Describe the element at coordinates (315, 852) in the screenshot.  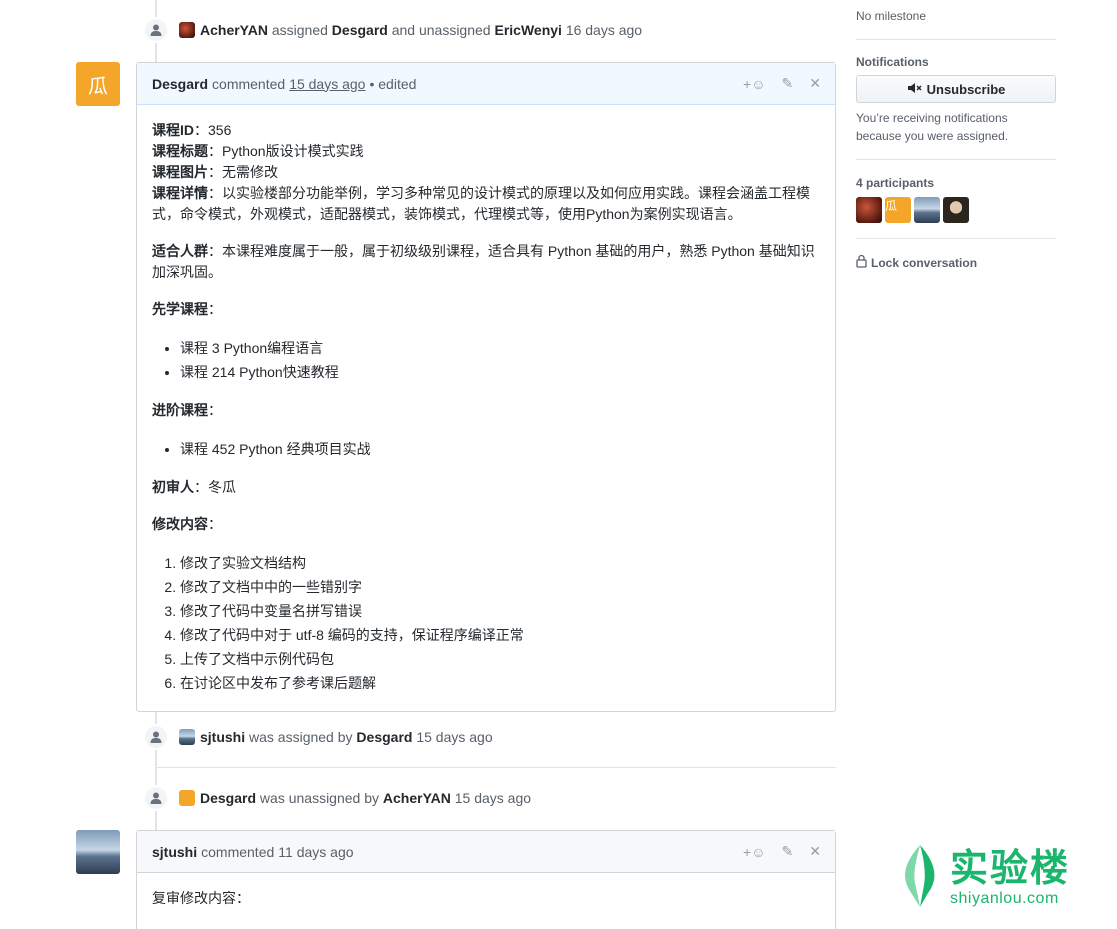
I see `comment-time-link: 11 days ago` at that location.